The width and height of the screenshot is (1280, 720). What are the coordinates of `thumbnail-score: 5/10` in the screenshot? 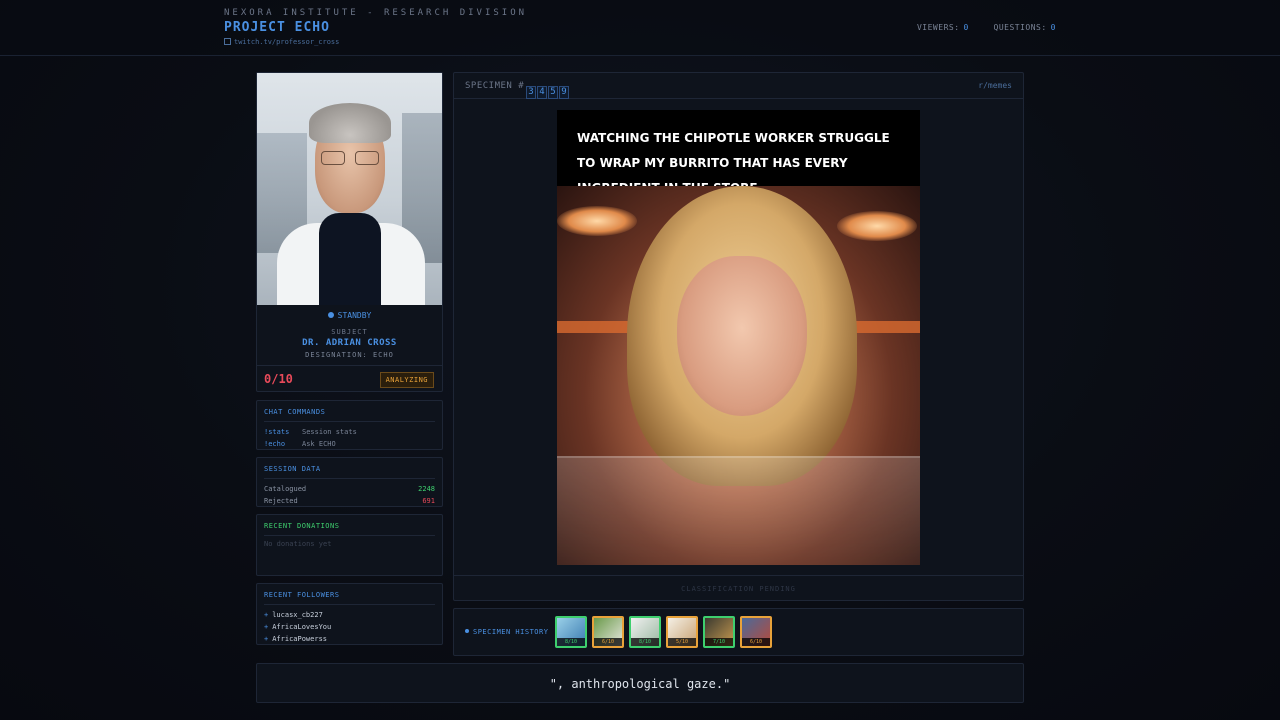 It's located at (682, 642).